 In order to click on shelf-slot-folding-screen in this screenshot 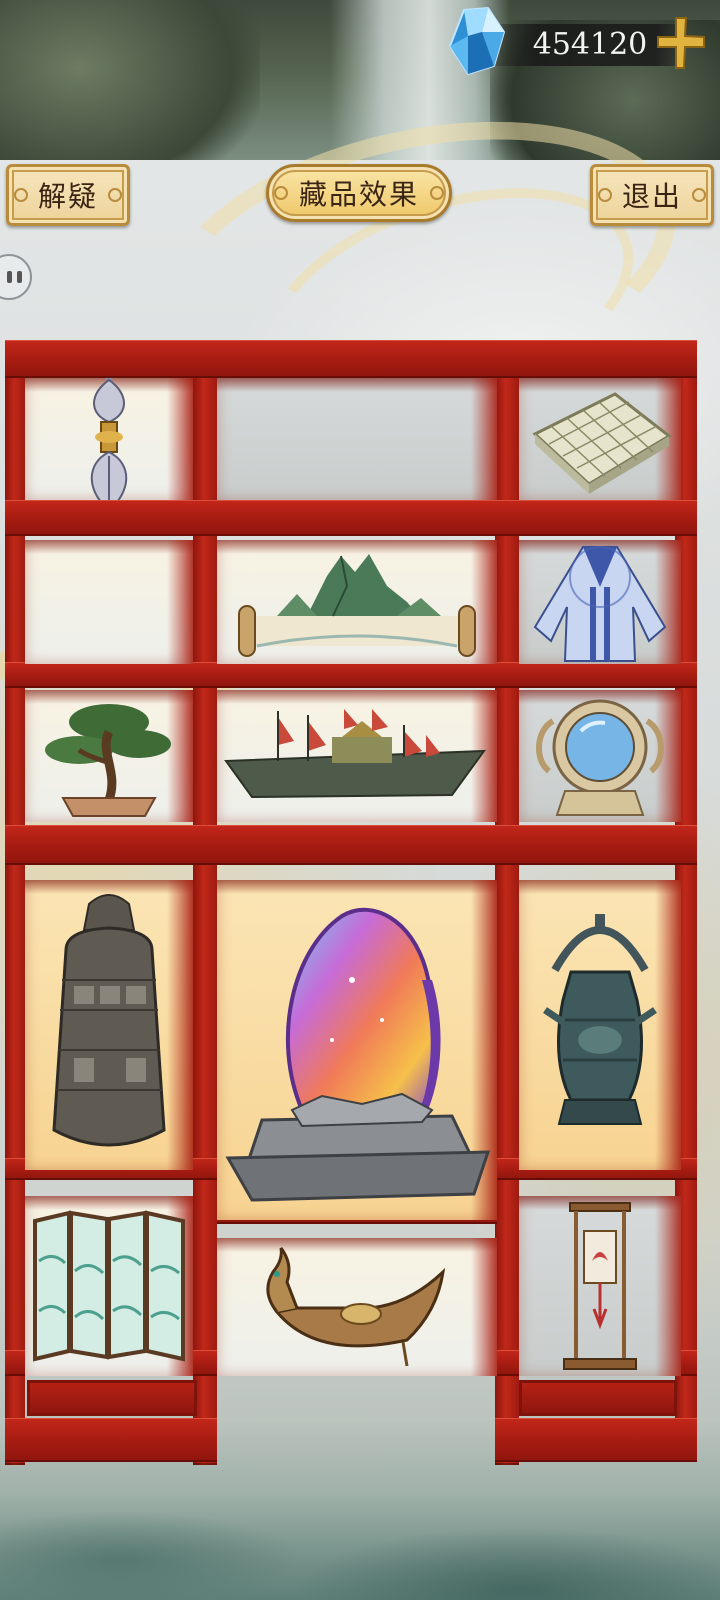, I will do `click(109, 1286)`.